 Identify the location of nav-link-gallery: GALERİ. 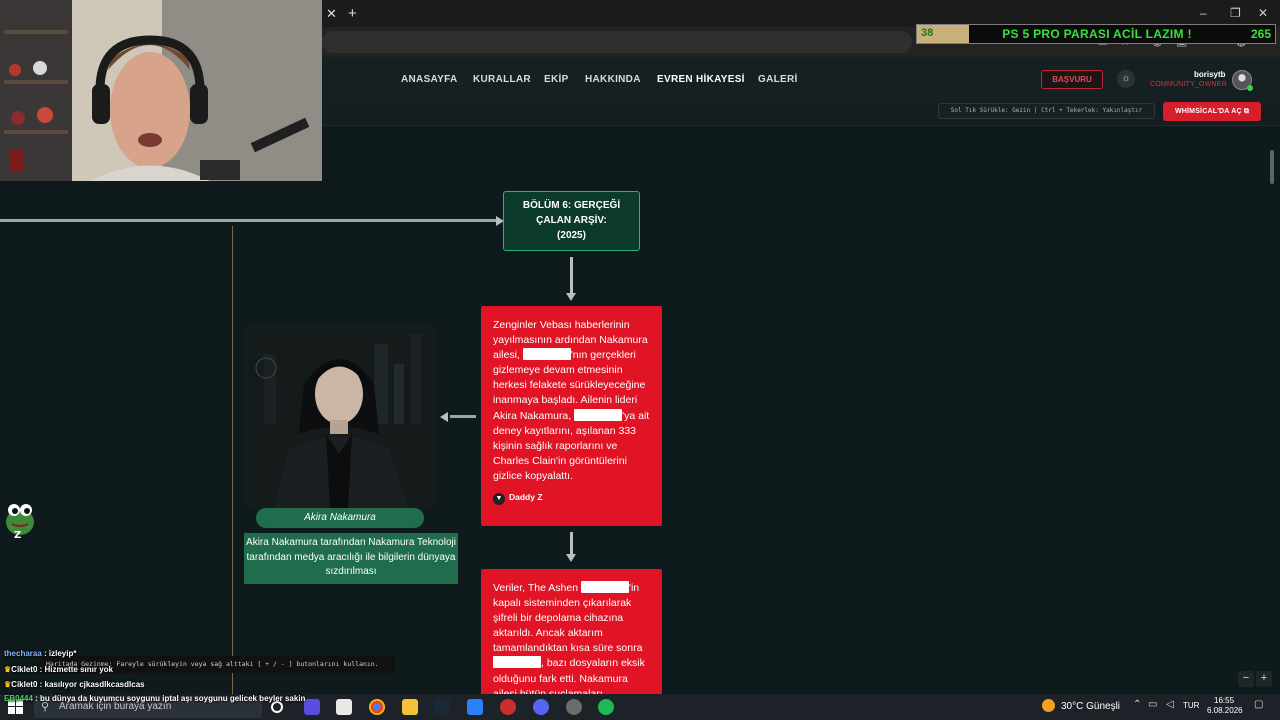
(778, 79).